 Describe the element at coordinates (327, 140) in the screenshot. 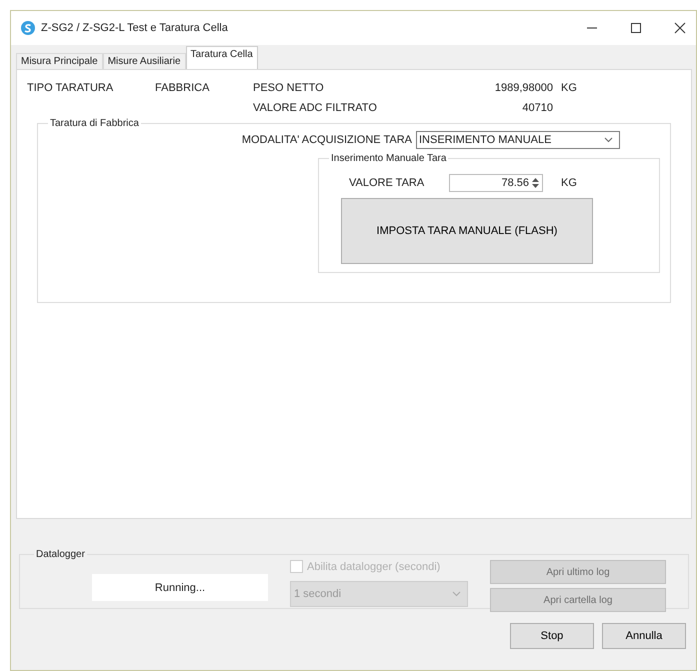

I see `field-label: MODALITA' ACQUISIZIONE TARA` at that location.